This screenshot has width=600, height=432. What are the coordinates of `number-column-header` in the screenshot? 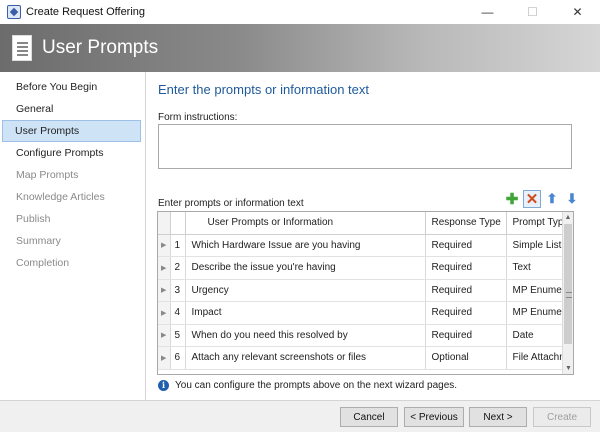 It's located at (178, 223).